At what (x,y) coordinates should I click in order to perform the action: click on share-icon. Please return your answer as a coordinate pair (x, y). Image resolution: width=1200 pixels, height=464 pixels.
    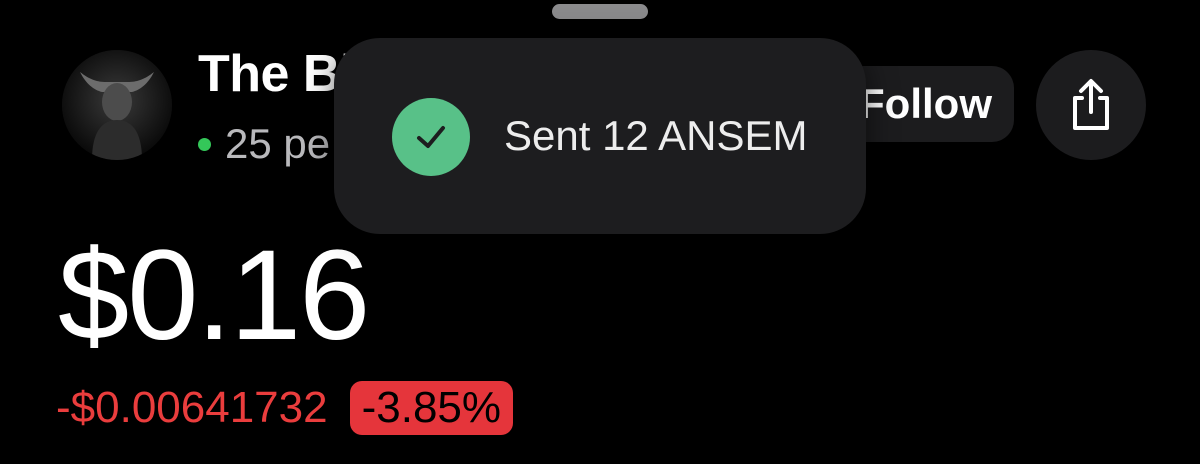
    Looking at the image, I should click on (1091, 104).